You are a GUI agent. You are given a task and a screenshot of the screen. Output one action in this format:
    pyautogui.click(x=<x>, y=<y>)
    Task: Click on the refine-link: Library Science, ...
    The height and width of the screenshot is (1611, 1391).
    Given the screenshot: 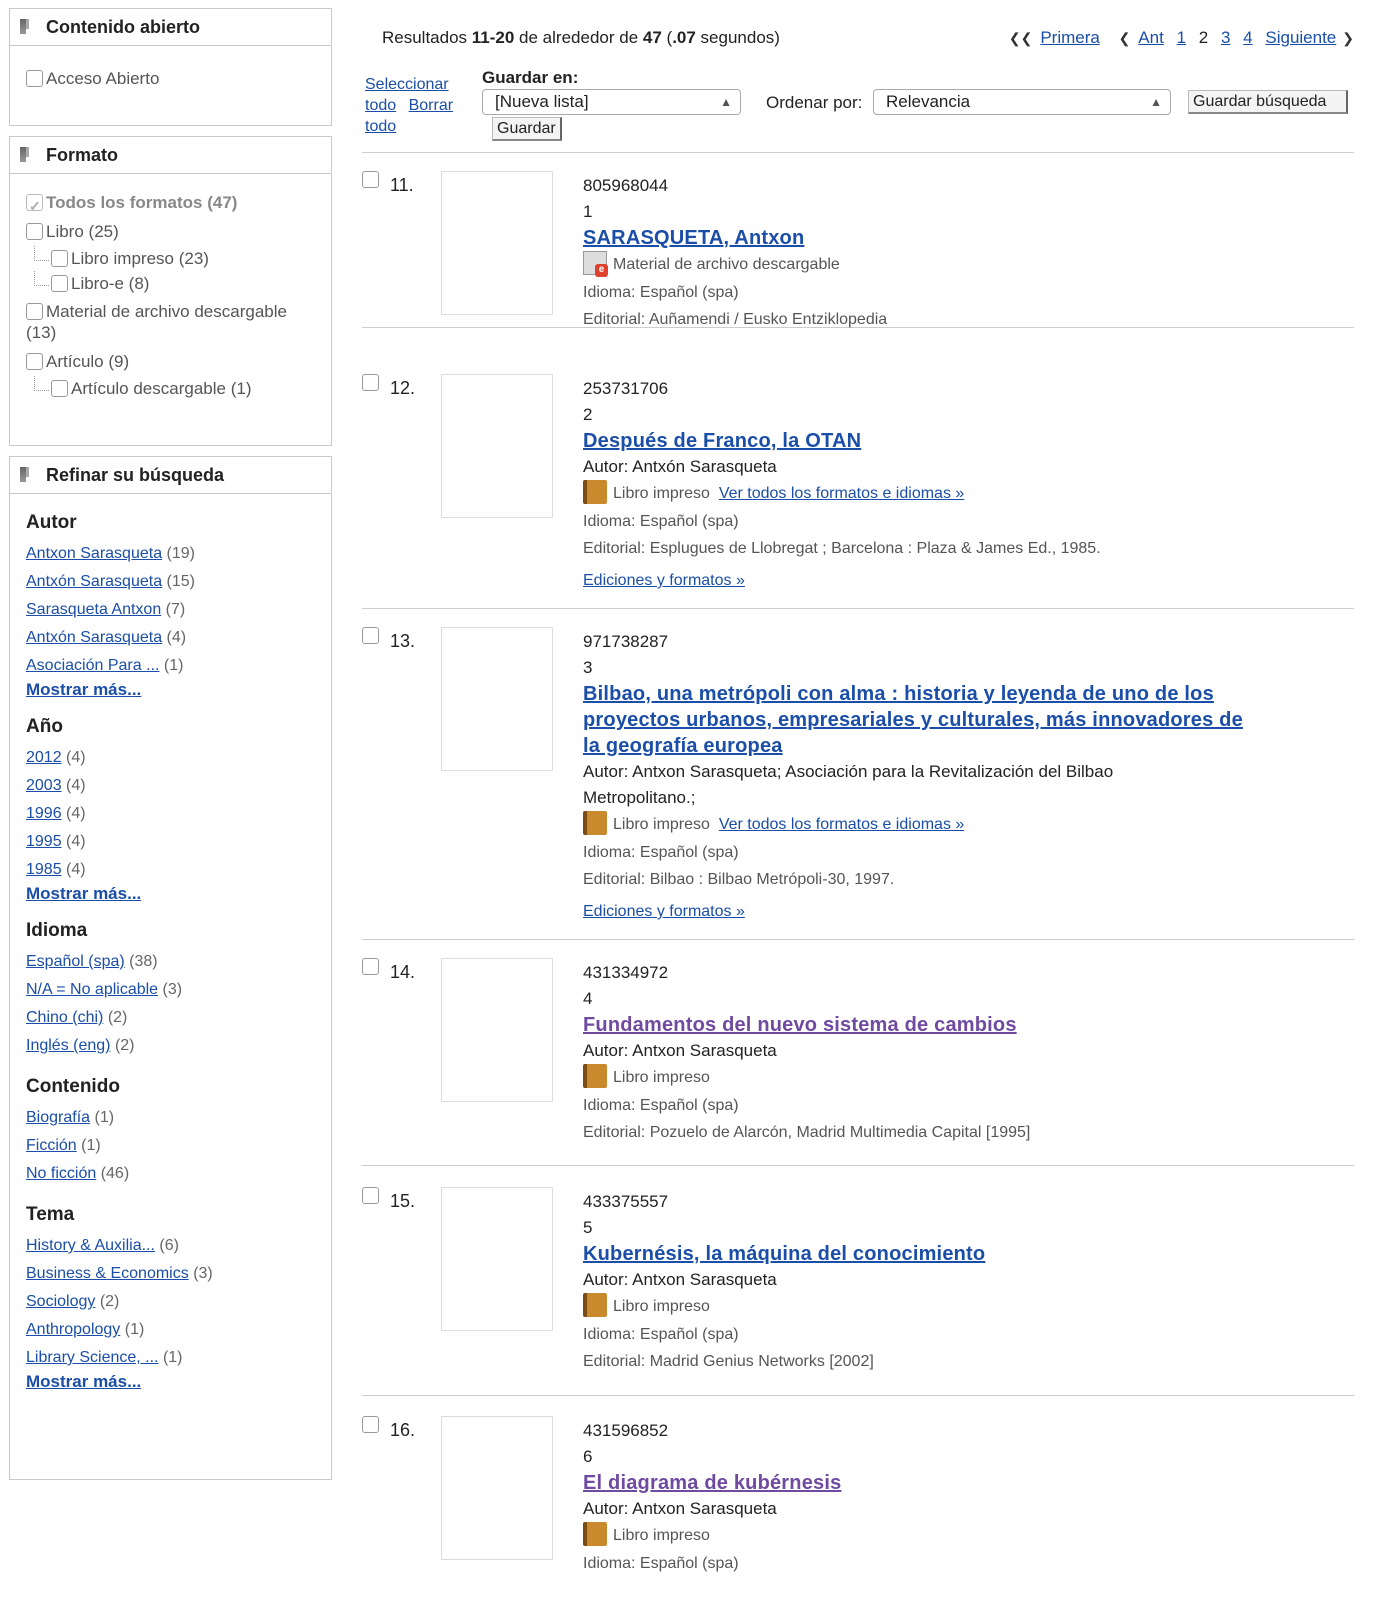 What is the action you would take?
    pyautogui.click(x=92, y=1357)
    